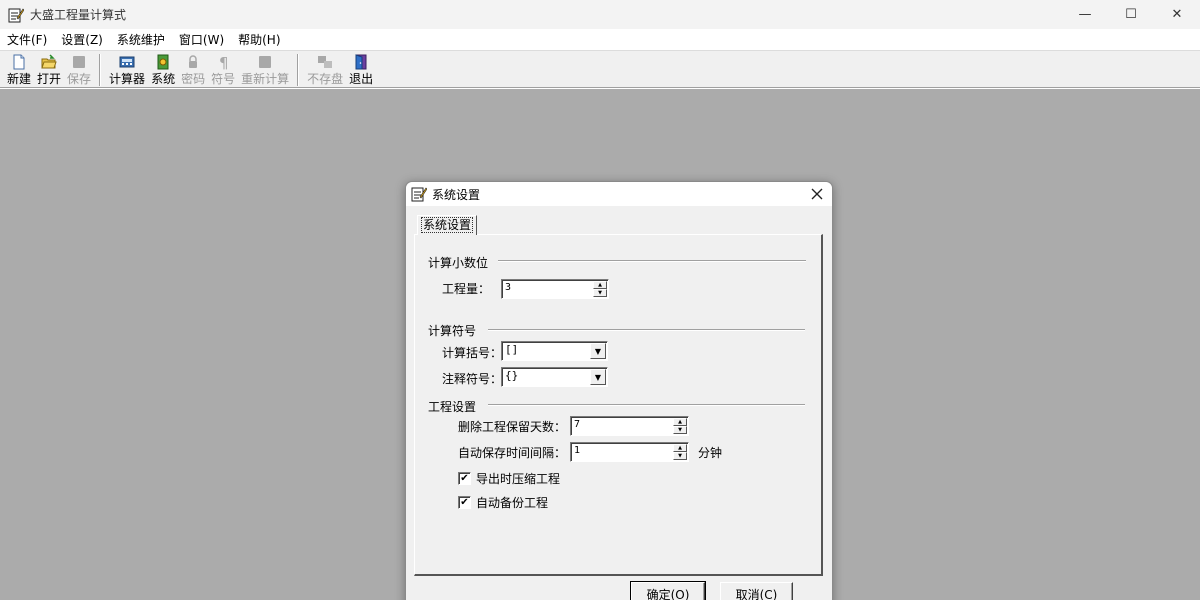  I want to click on close-icon, so click(817, 194).